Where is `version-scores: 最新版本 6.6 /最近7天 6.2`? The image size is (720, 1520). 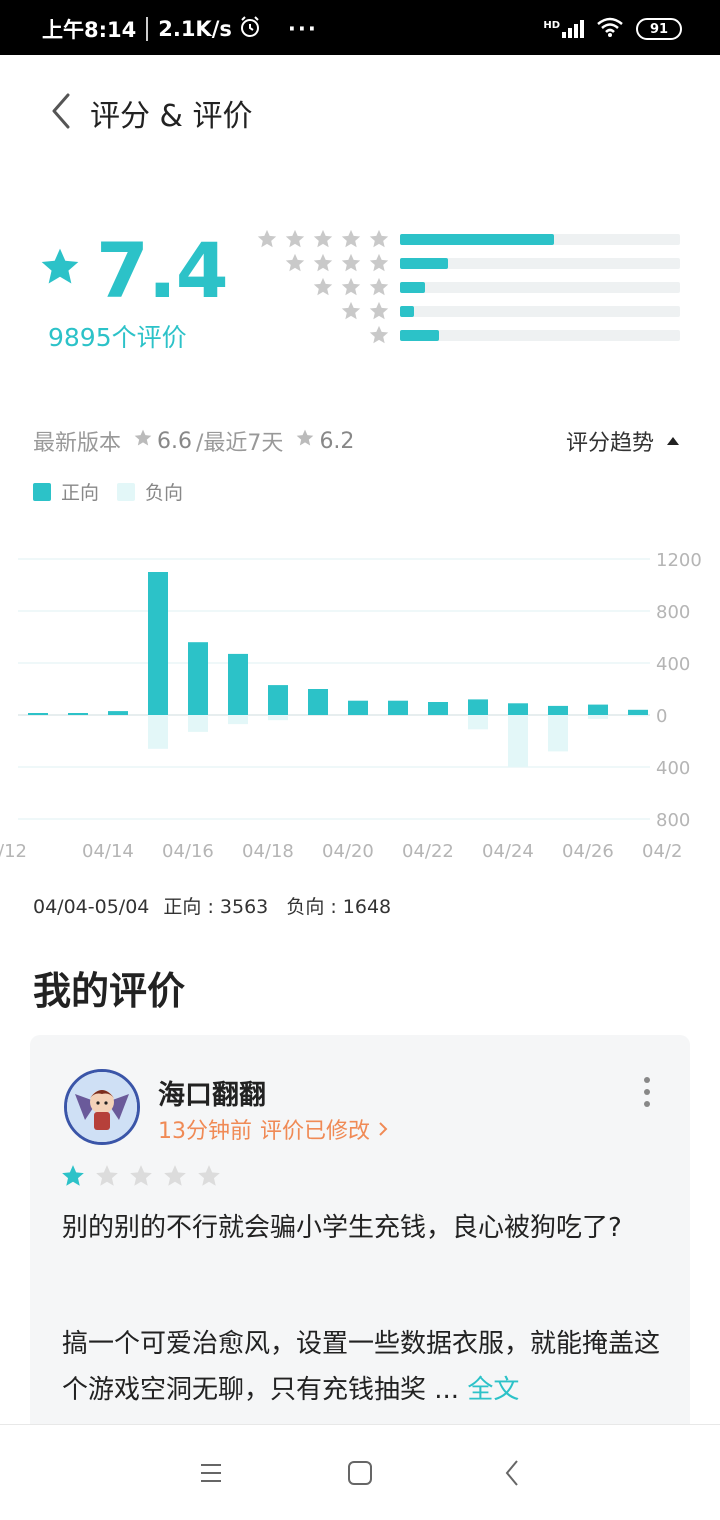 version-scores: 最新版本 6.6 /最近7天 6.2 is located at coordinates (193, 441).